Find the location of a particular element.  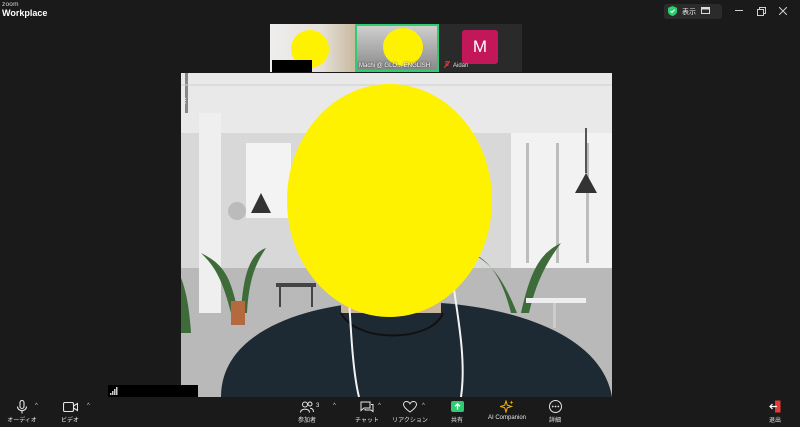

minimize-button is located at coordinates (739, 11).